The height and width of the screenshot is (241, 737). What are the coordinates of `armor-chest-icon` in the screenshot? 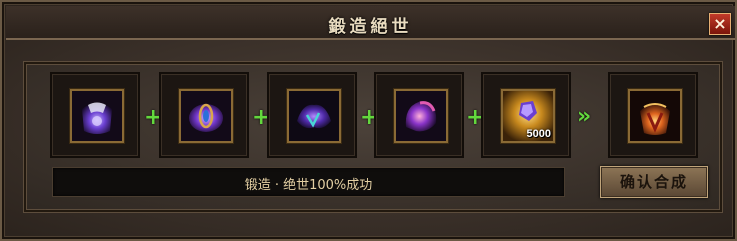 It's located at (97, 116).